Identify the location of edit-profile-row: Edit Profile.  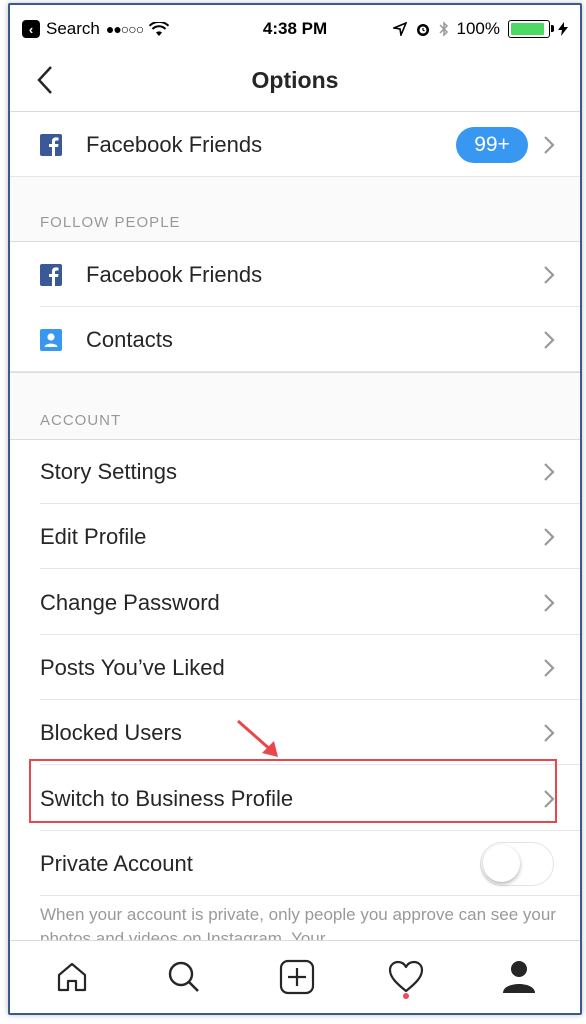
(295, 536).